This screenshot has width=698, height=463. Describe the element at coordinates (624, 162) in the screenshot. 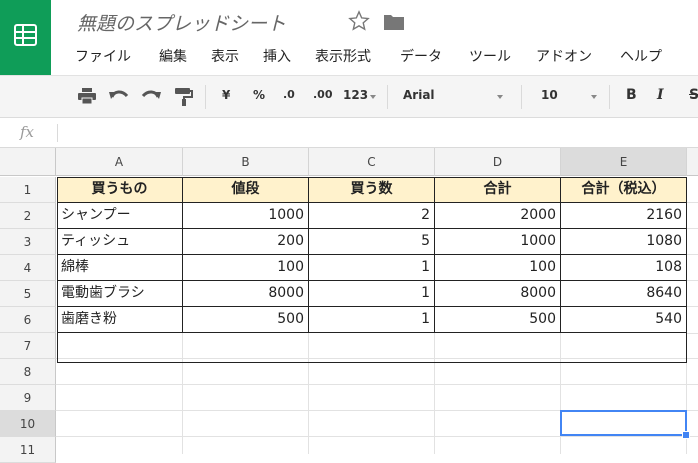

I see `column-header-e: E` at that location.